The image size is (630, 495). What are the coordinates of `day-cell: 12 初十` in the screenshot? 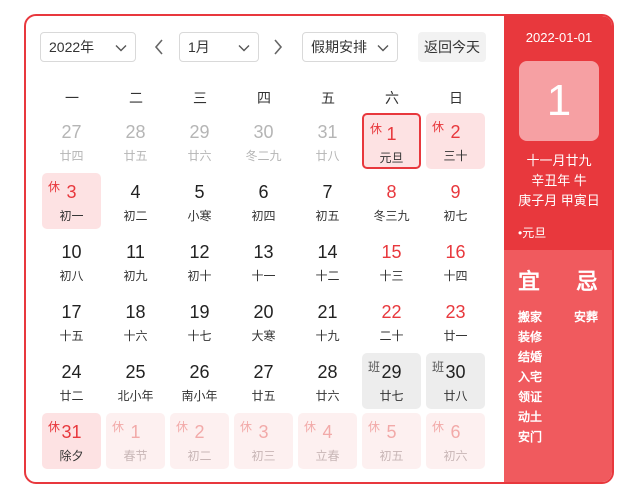 It's located at (199, 261).